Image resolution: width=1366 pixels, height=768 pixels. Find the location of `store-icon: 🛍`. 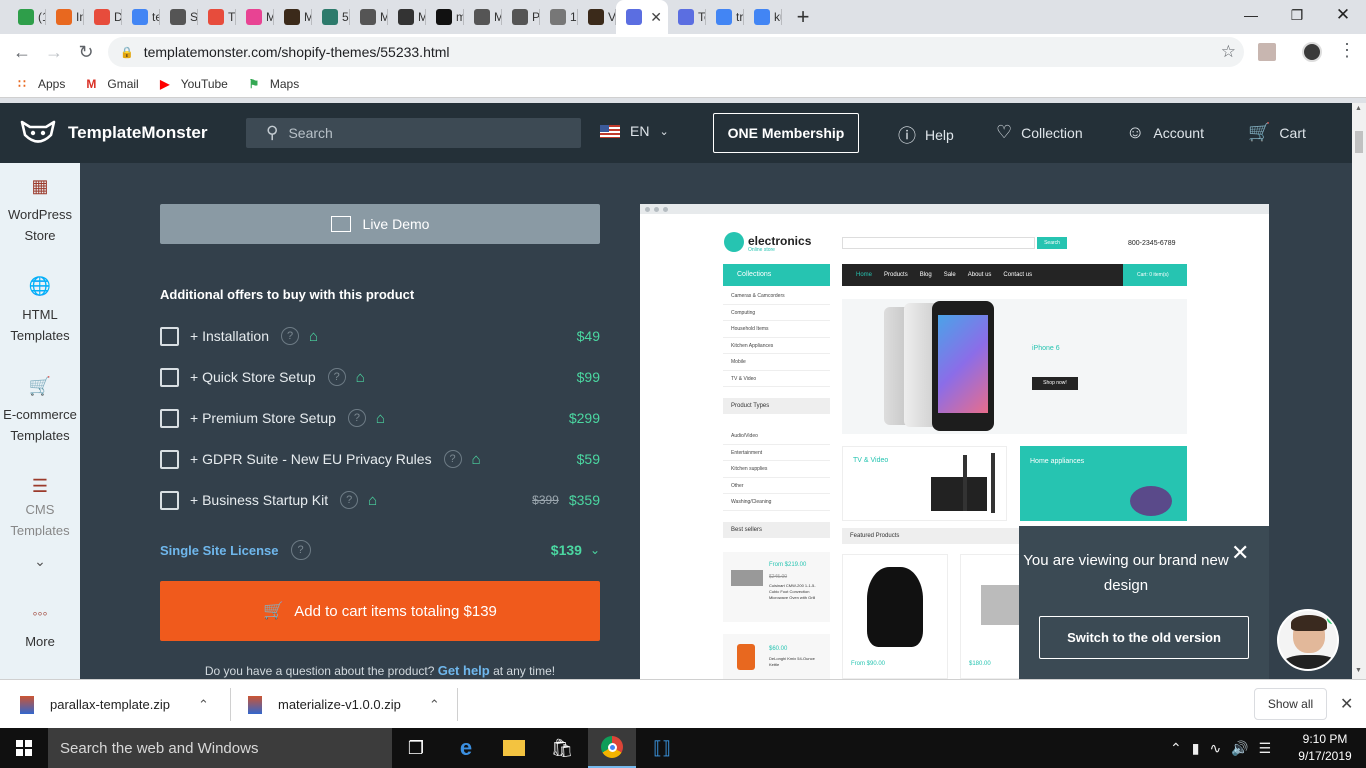

store-icon: 🛍 is located at coordinates (562, 748).